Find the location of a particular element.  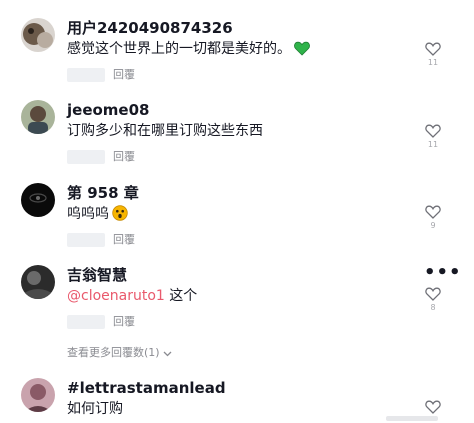

comment-author: #lettrastamanlead is located at coordinates (146, 388).